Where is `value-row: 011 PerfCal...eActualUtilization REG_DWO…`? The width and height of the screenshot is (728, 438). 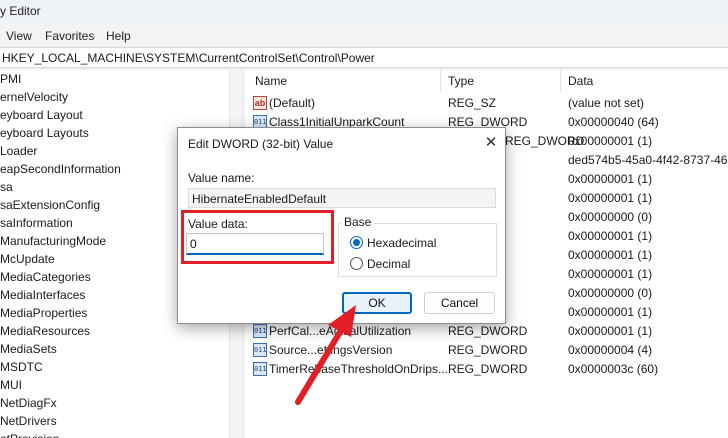
value-row: 011 PerfCal...eActualUtilization REG_DWO… is located at coordinates (486, 331).